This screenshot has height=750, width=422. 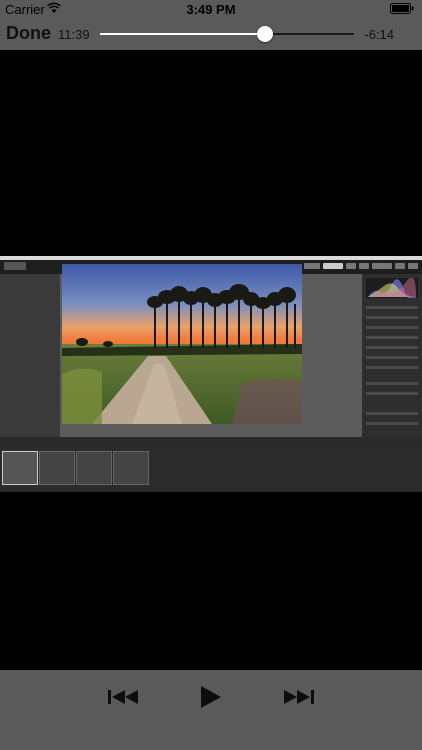 What do you see at coordinates (402, 8) in the screenshot?
I see `battery-icon` at bounding box center [402, 8].